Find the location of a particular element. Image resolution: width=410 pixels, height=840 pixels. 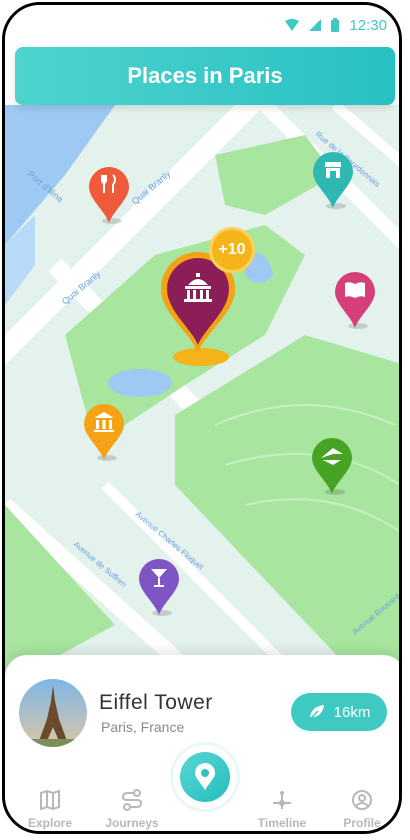

page-title: Places in Paris is located at coordinates (205, 75).